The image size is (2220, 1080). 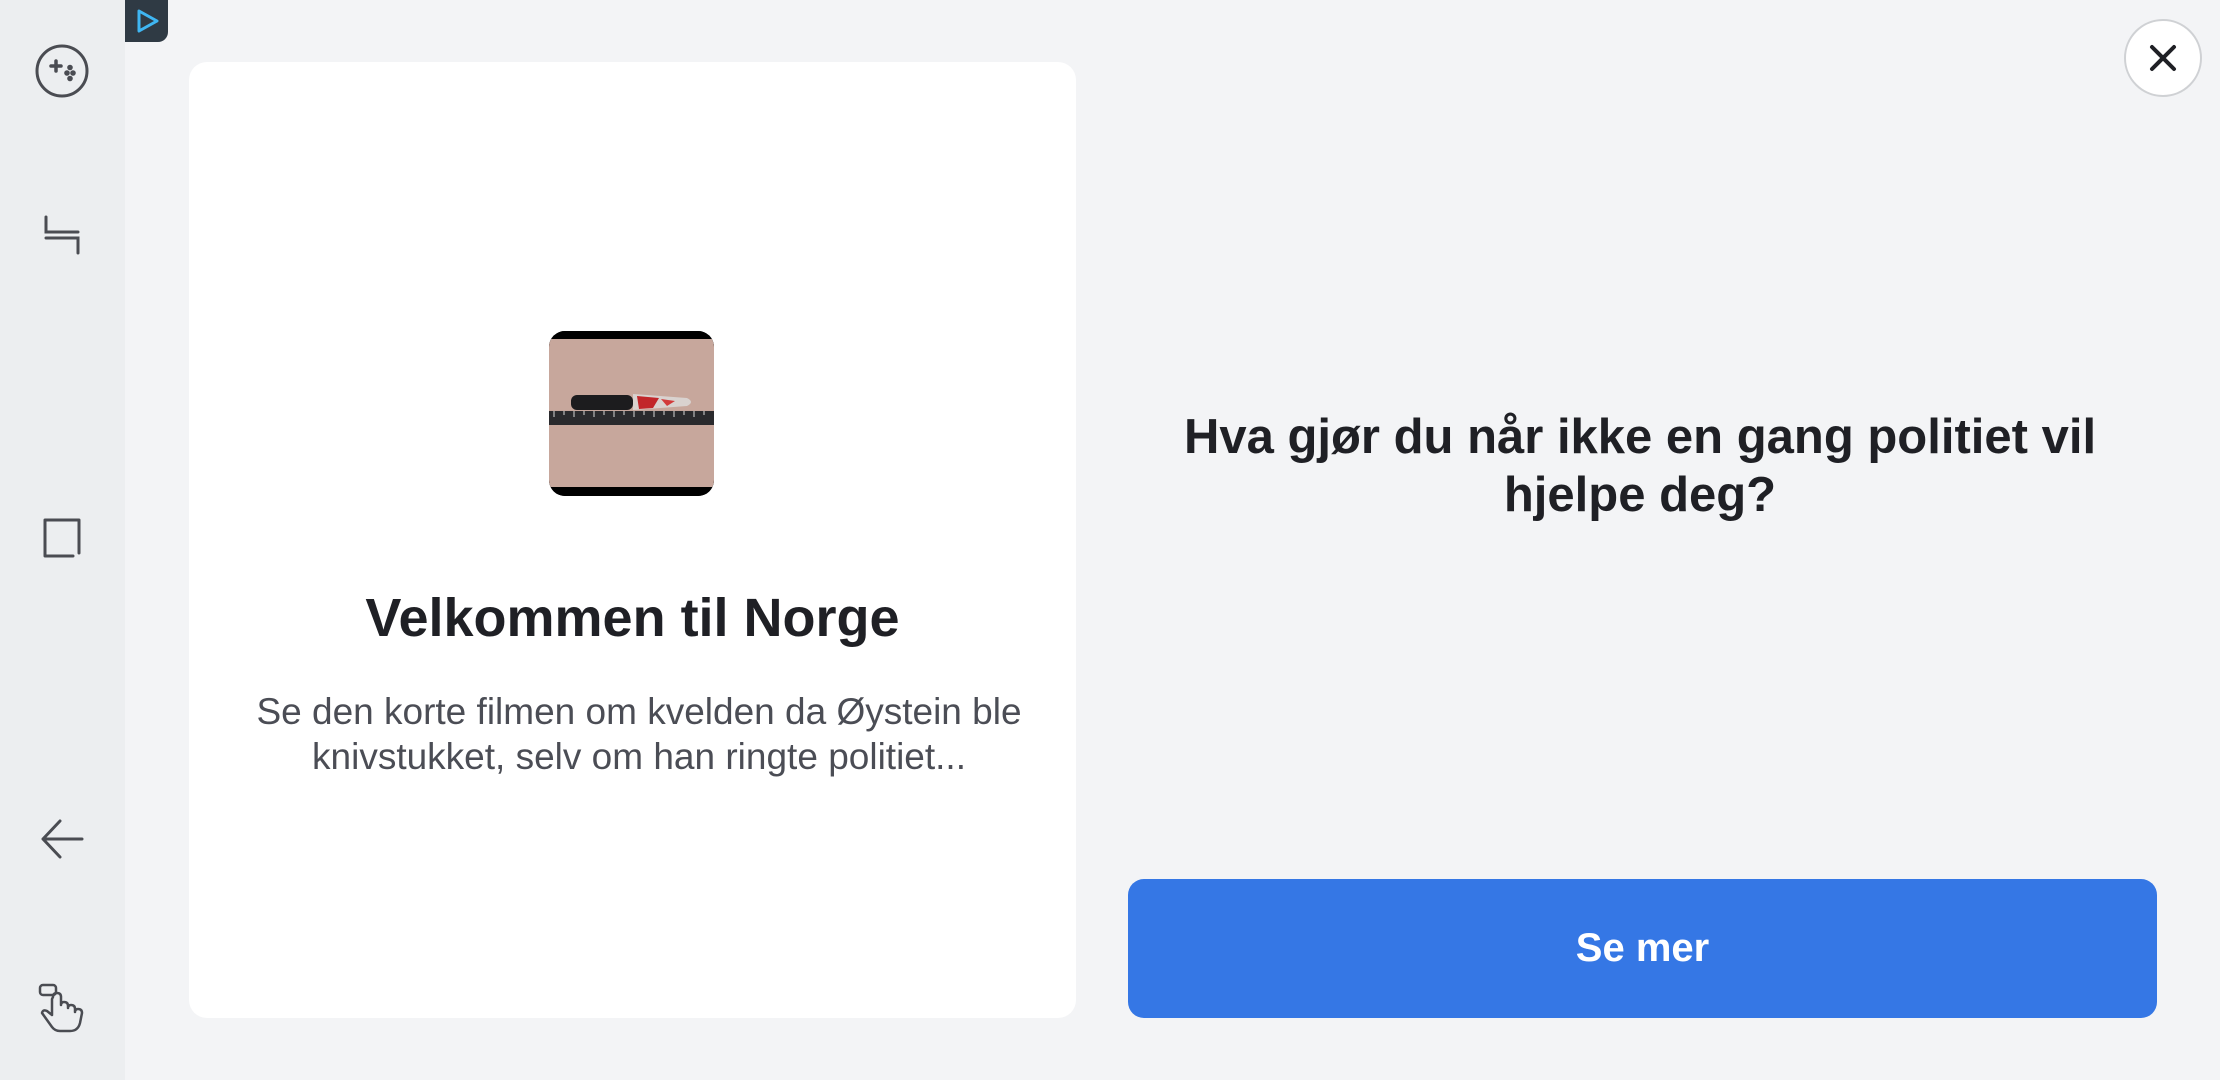 I want to click on ad-badge, so click(x=146, y=21).